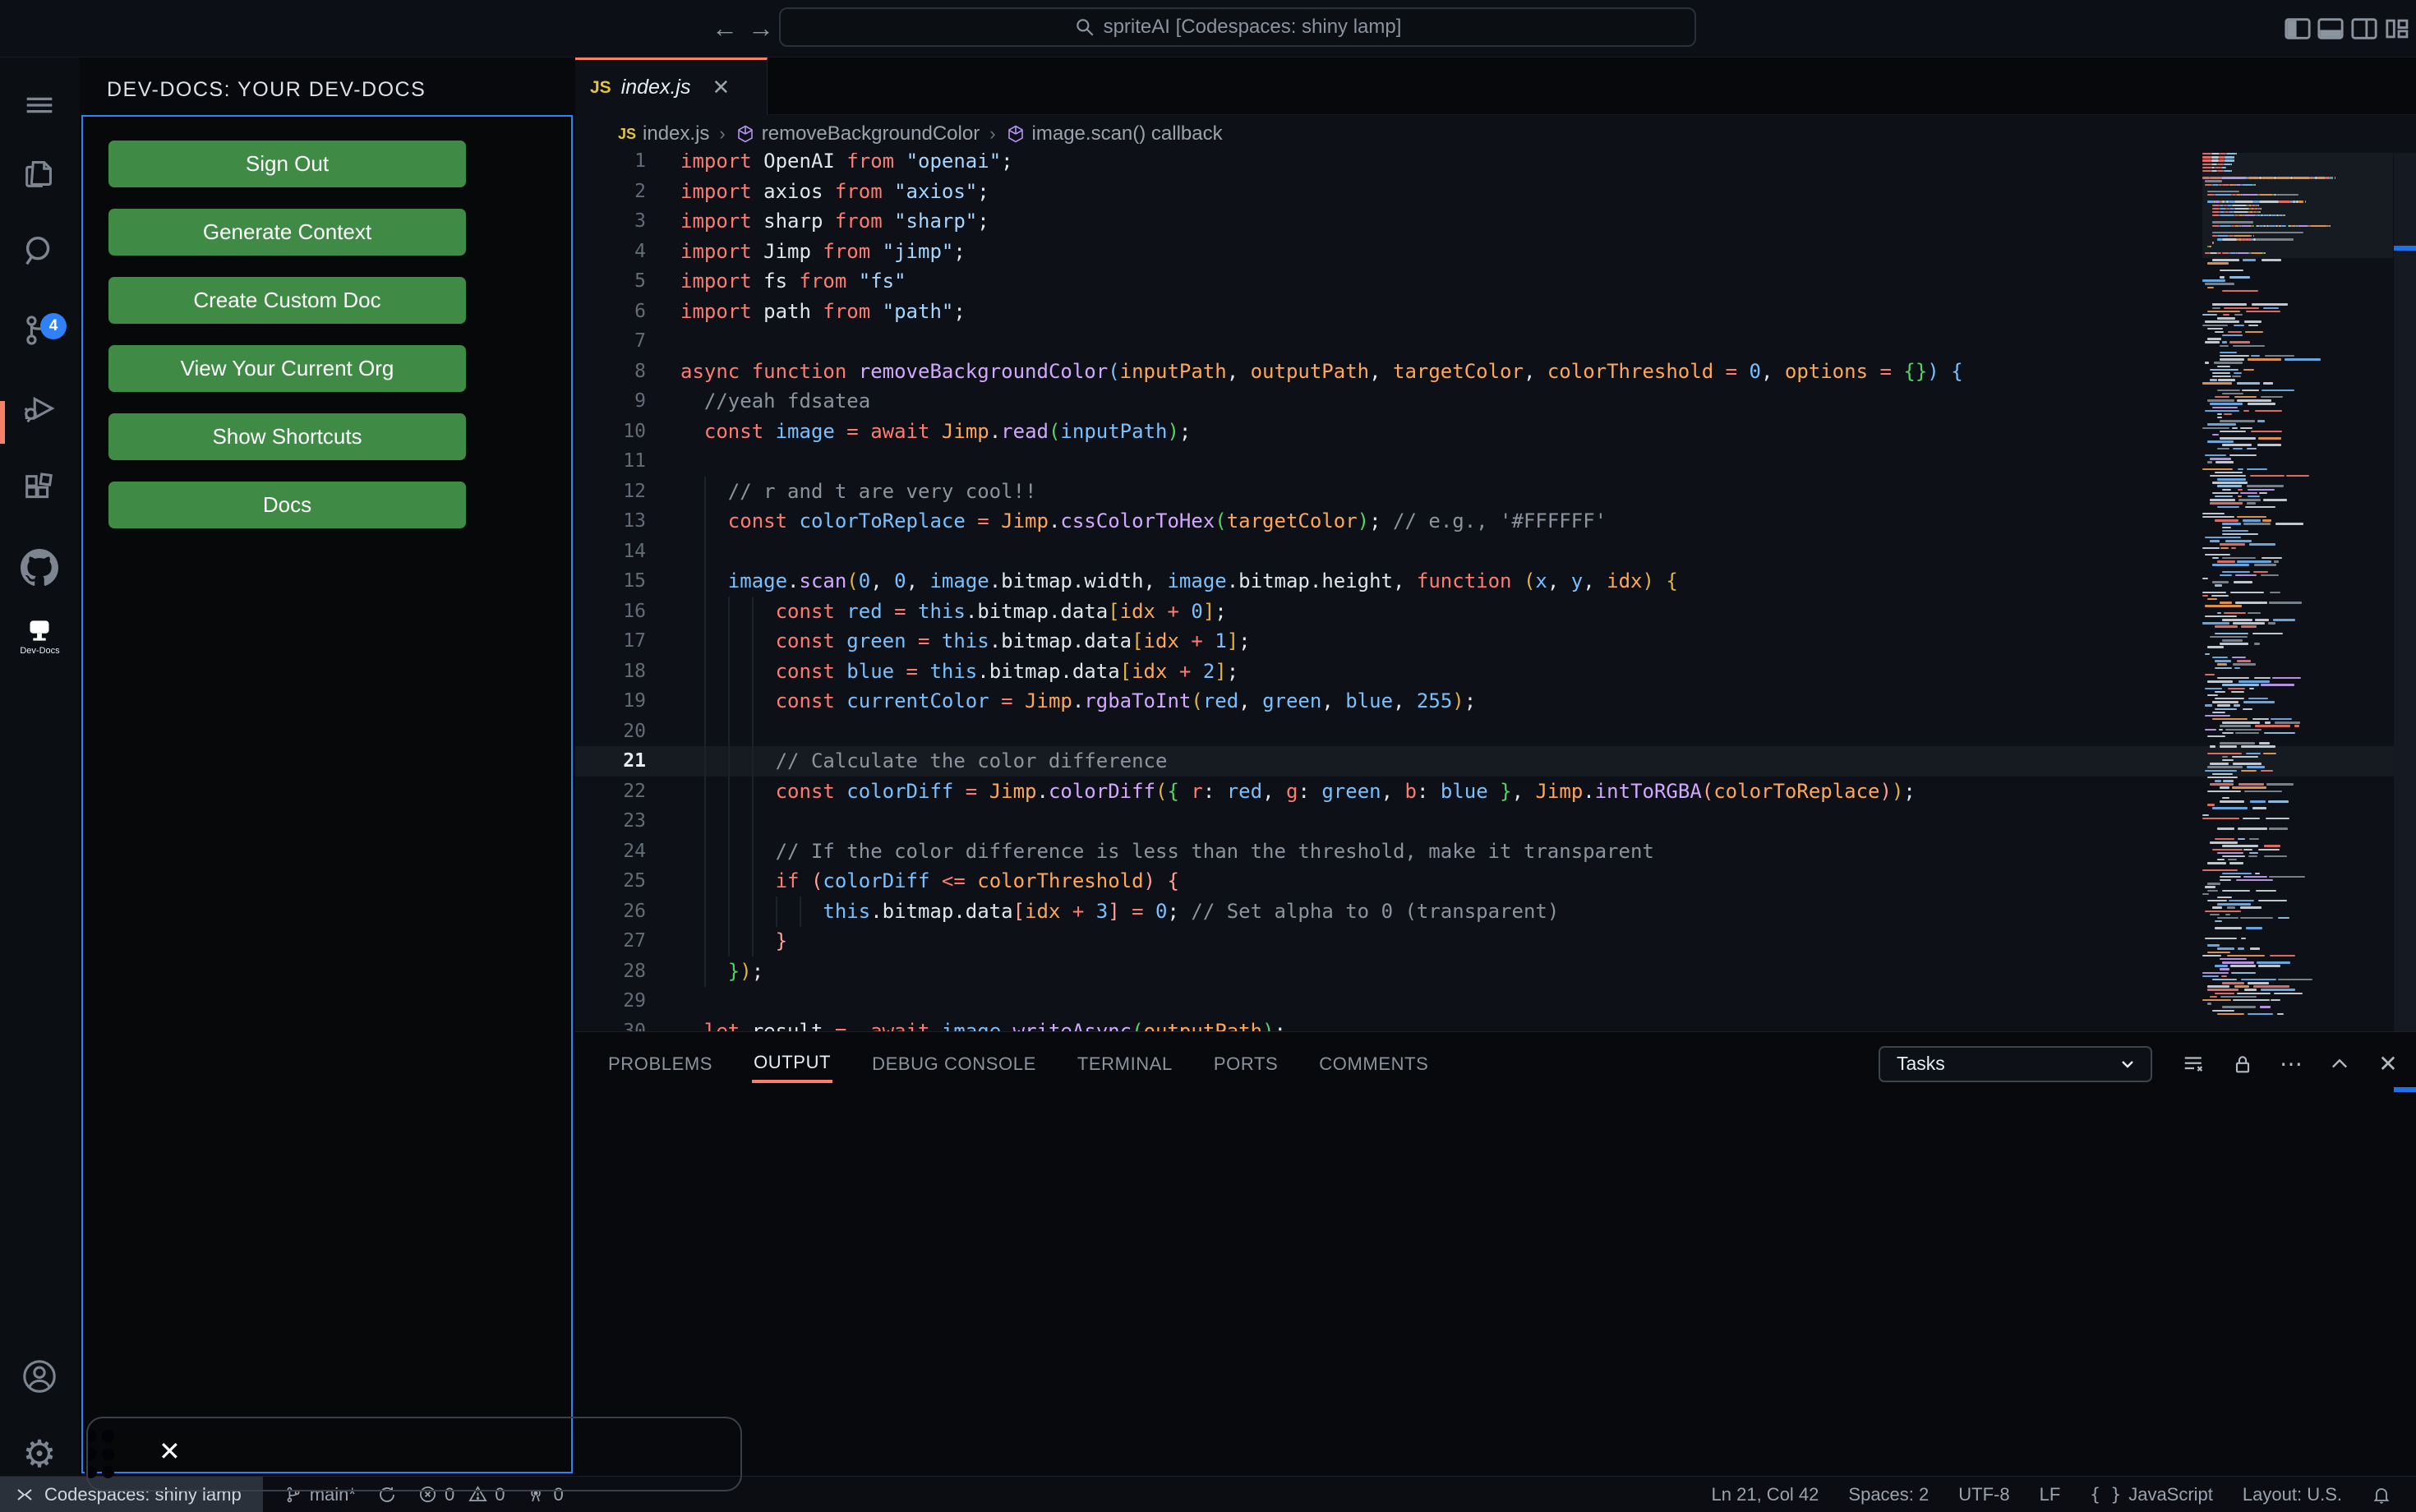  I want to click on menu-hamburger-icon, so click(40, 105).